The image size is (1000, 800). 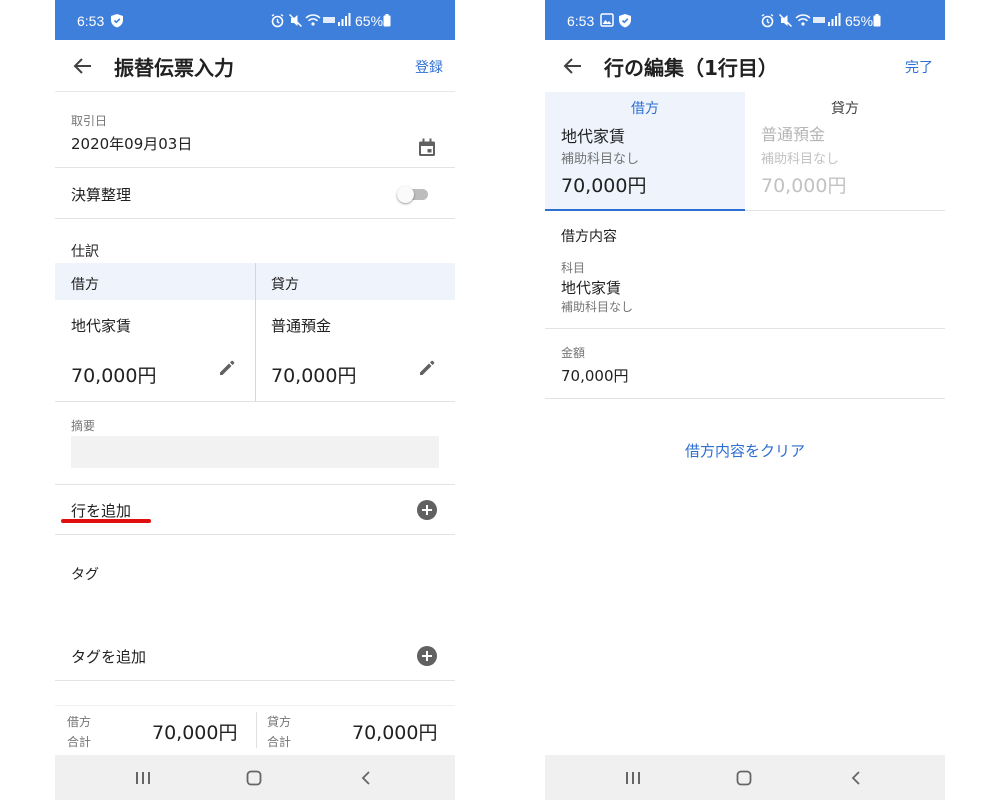 I want to click on page-title: 振替伝票入力, so click(x=174, y=68).